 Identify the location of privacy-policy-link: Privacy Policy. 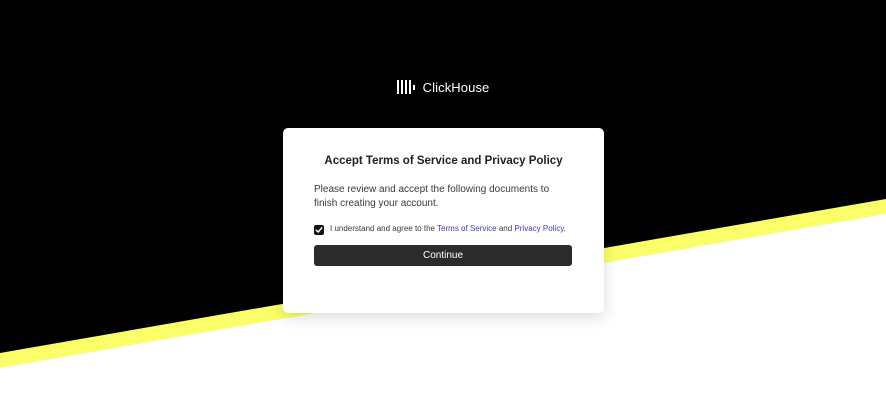
(538, 228).